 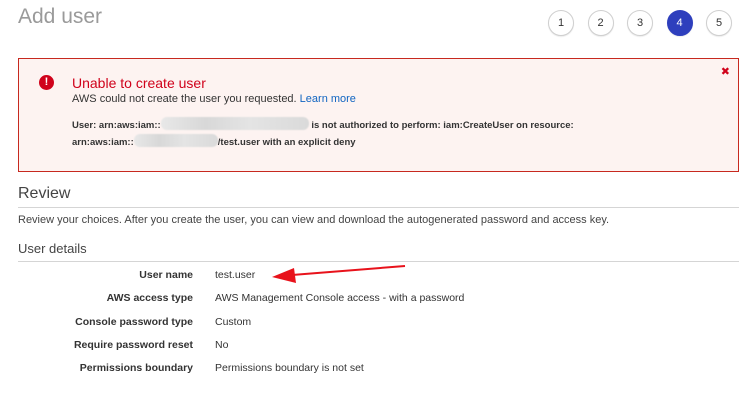 What do you see at coordinates (133, 345) in the screenshot?
I see `detail-label: Require password reset` at bounding box center [133, 345].